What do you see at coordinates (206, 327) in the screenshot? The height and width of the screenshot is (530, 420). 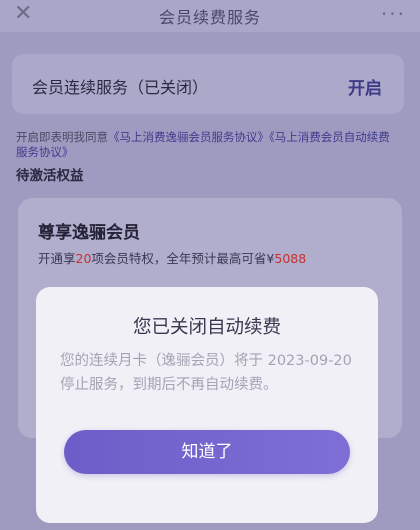 I see `dialog-title: 您已关闭自动续费` at bounding box center [206, 327].